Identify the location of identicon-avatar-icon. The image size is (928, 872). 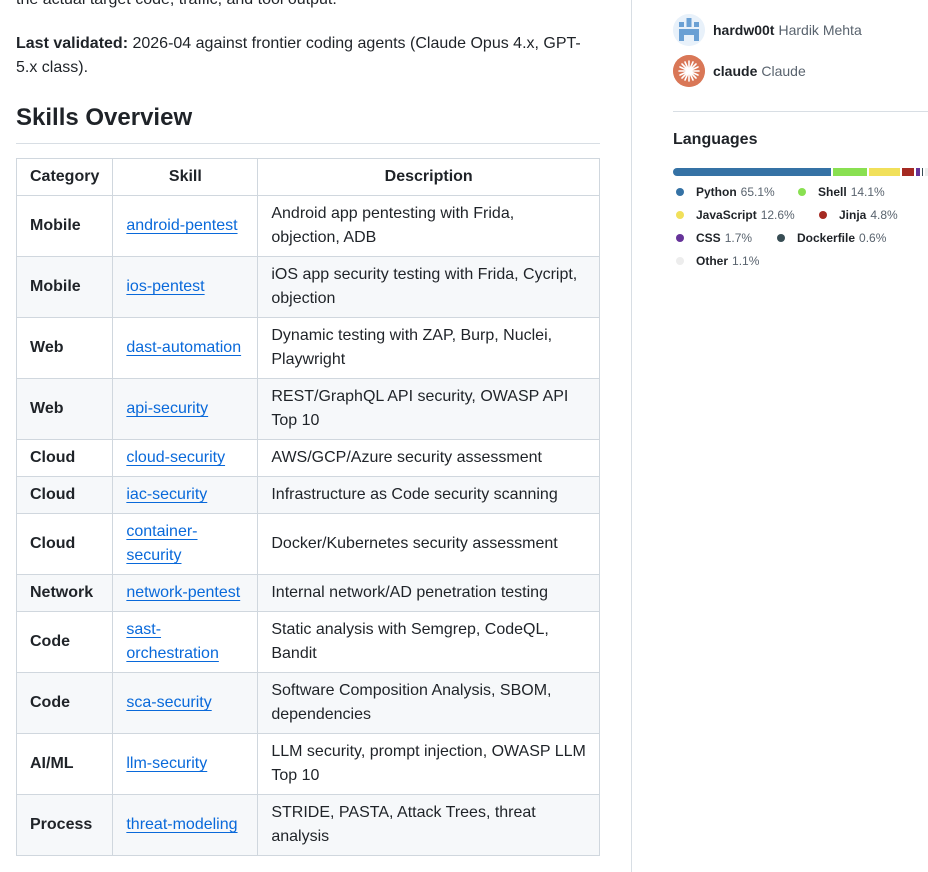
(689, 30).